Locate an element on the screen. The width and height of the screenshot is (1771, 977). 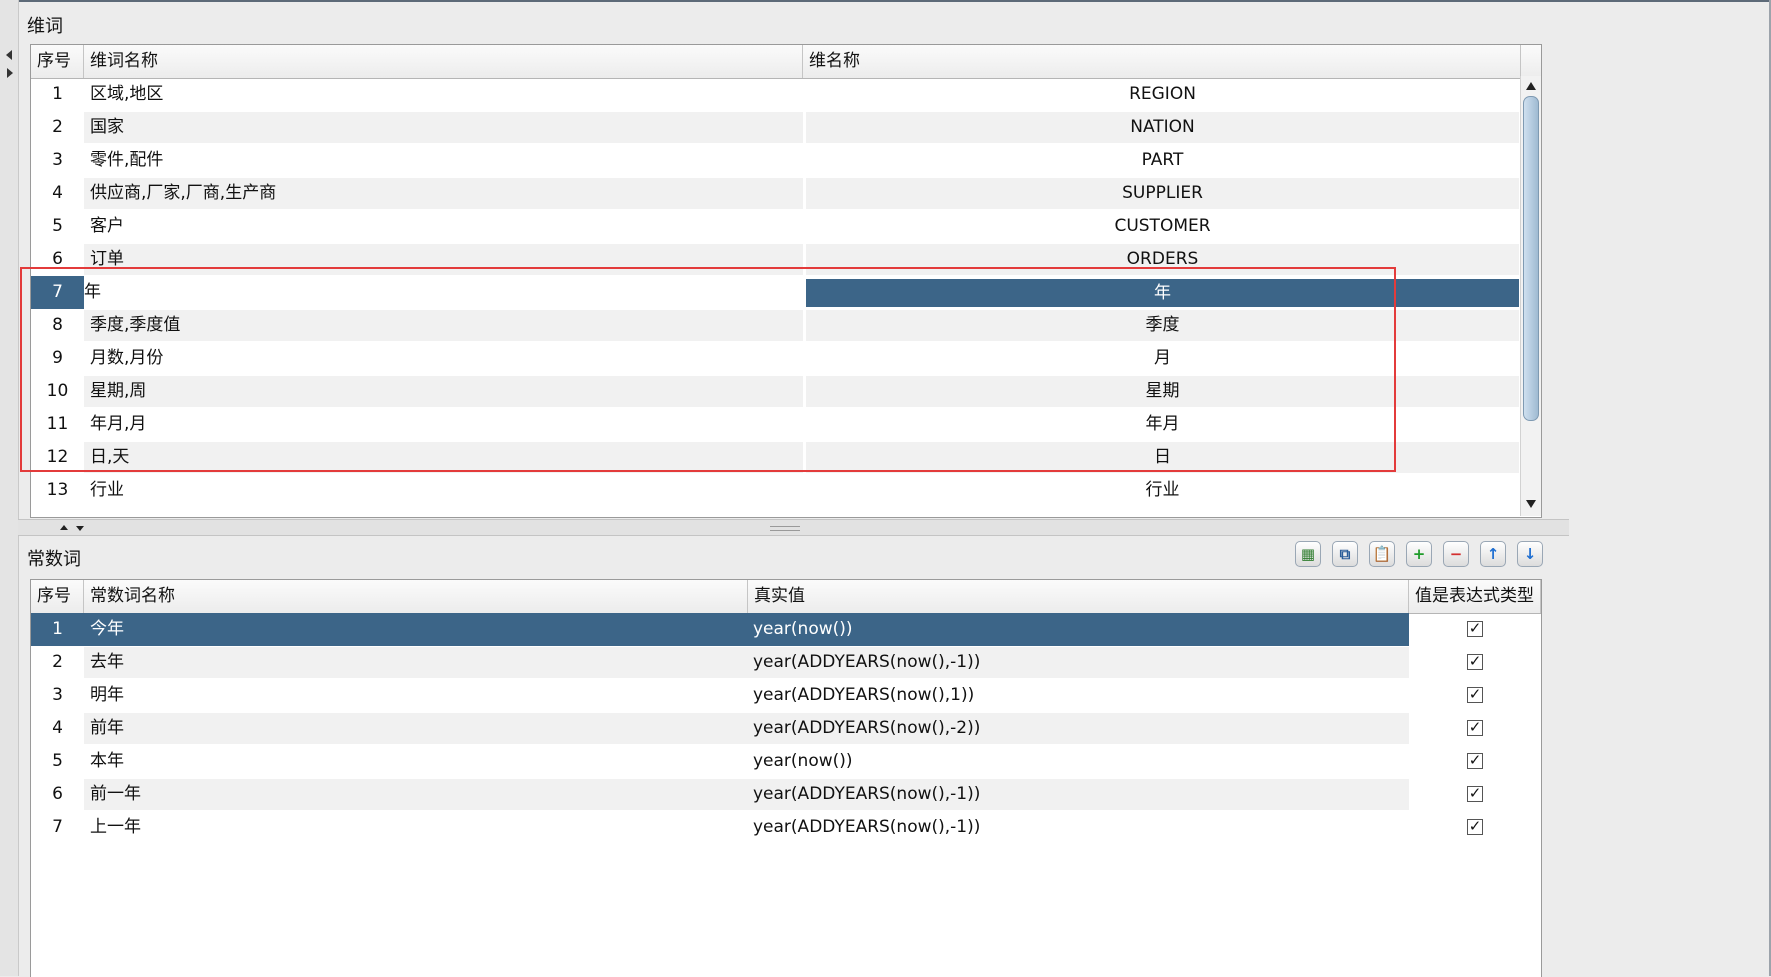
row-number: 8 is located at coordinates (57, 325).